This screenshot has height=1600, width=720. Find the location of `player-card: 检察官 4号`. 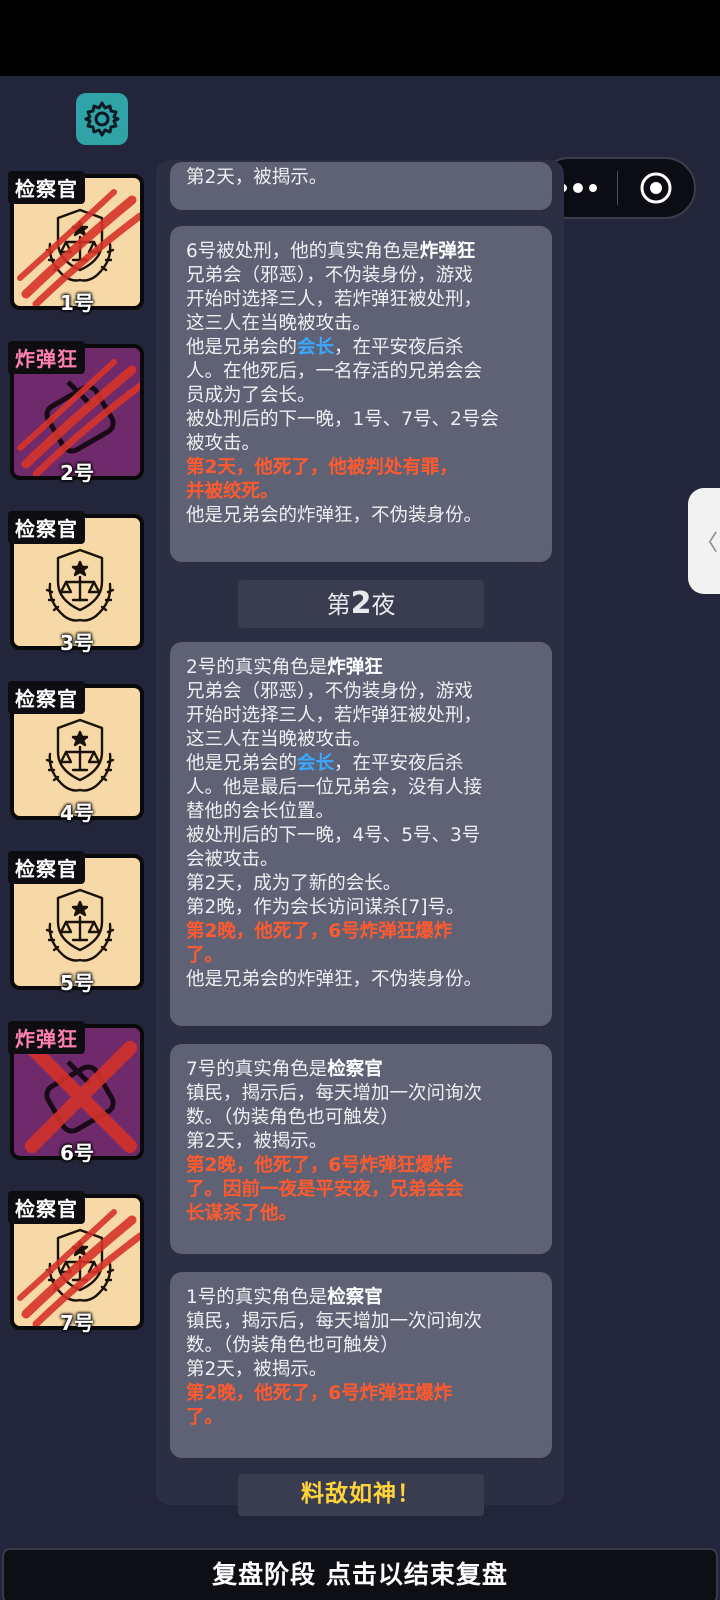

player-card: 检察官 4号 is located at coordinates (76, 753).